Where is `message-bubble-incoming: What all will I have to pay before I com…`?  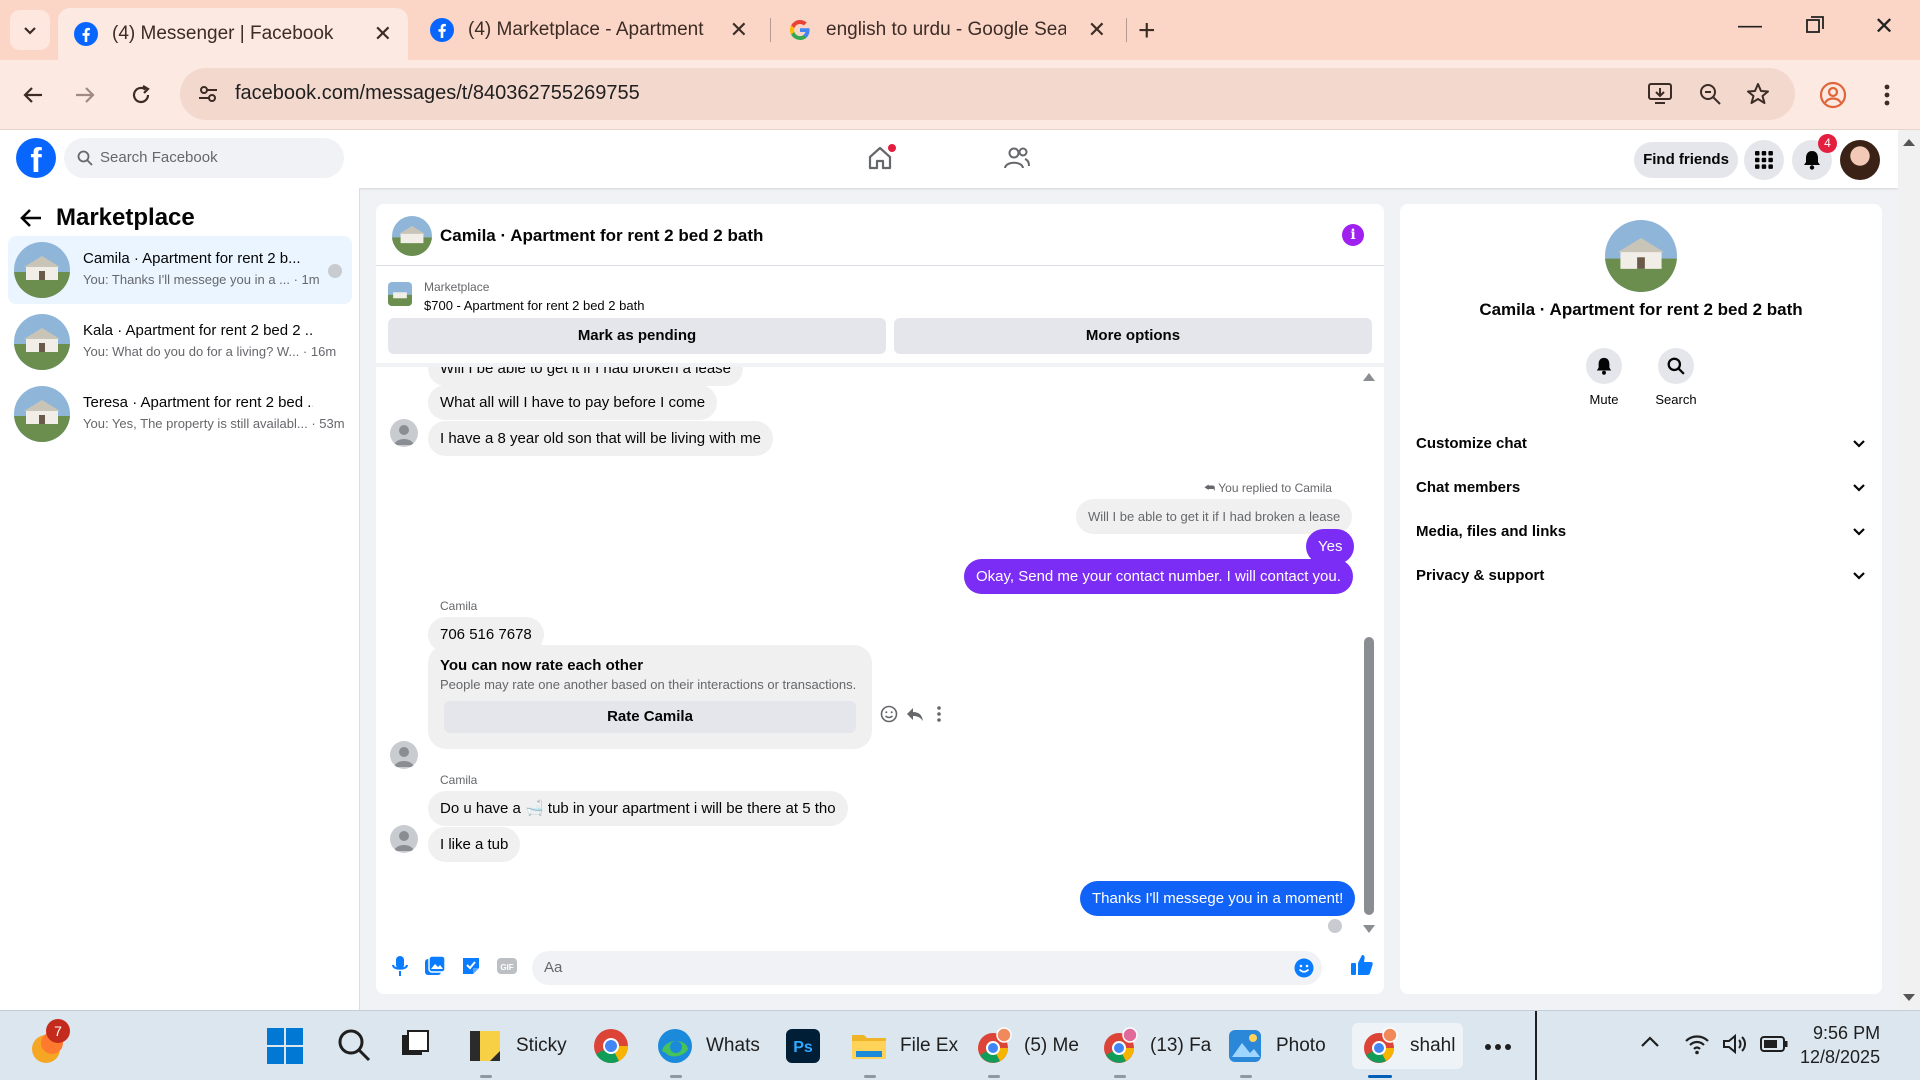 message-bubble-incoming: What all will I have to pay before I com… is located at coordinates (573, 402).